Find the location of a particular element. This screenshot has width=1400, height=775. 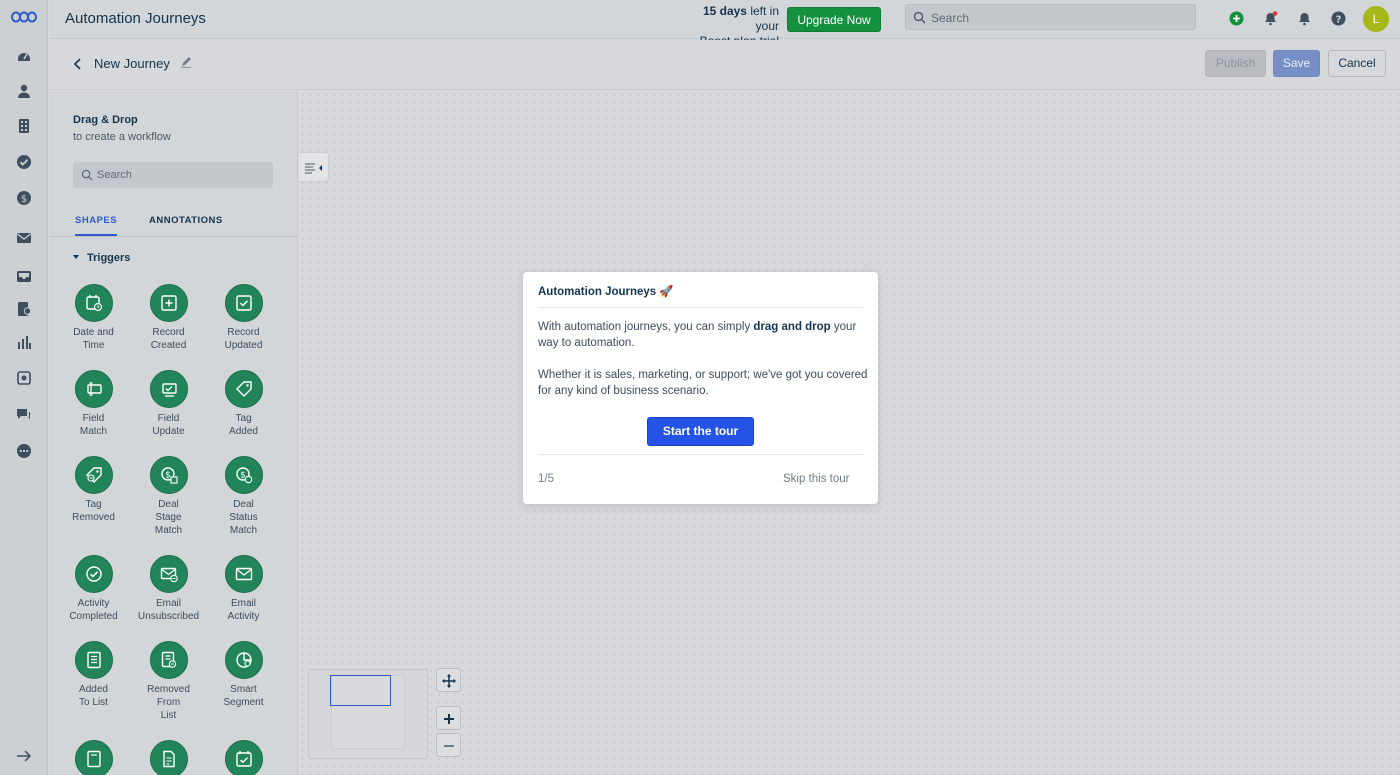

shape-tile: Field Match is located at coordinates (93, 404).